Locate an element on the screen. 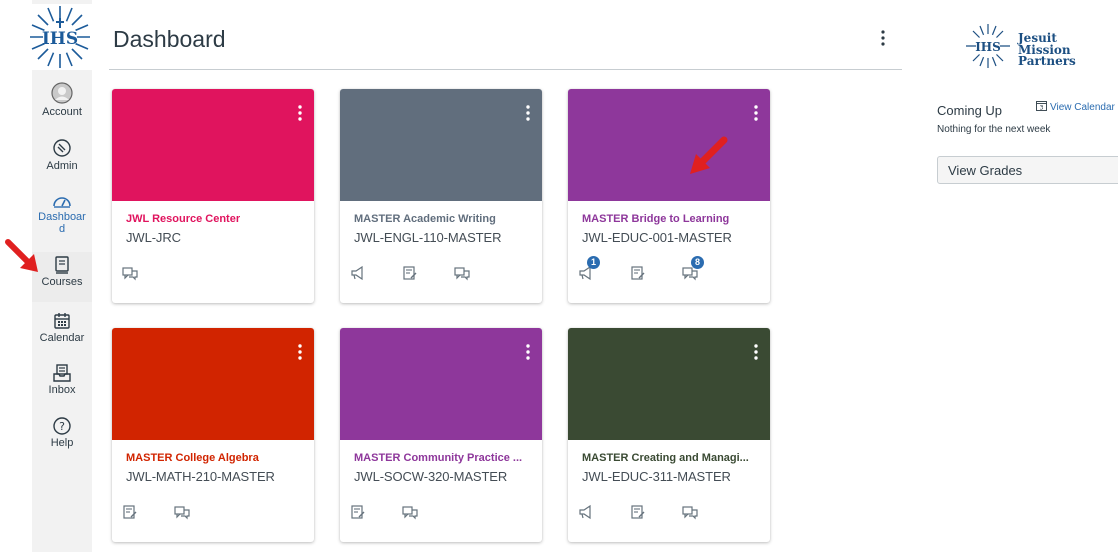  jmp-logo-text: Jesuit Mission Partners is located at coordinates (1047, 50).